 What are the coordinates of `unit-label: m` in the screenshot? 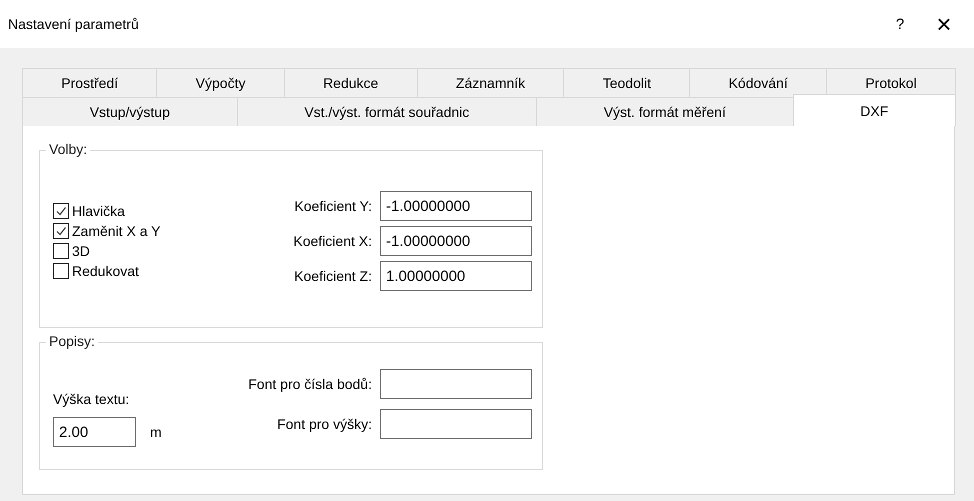 It's located at (156, 432).